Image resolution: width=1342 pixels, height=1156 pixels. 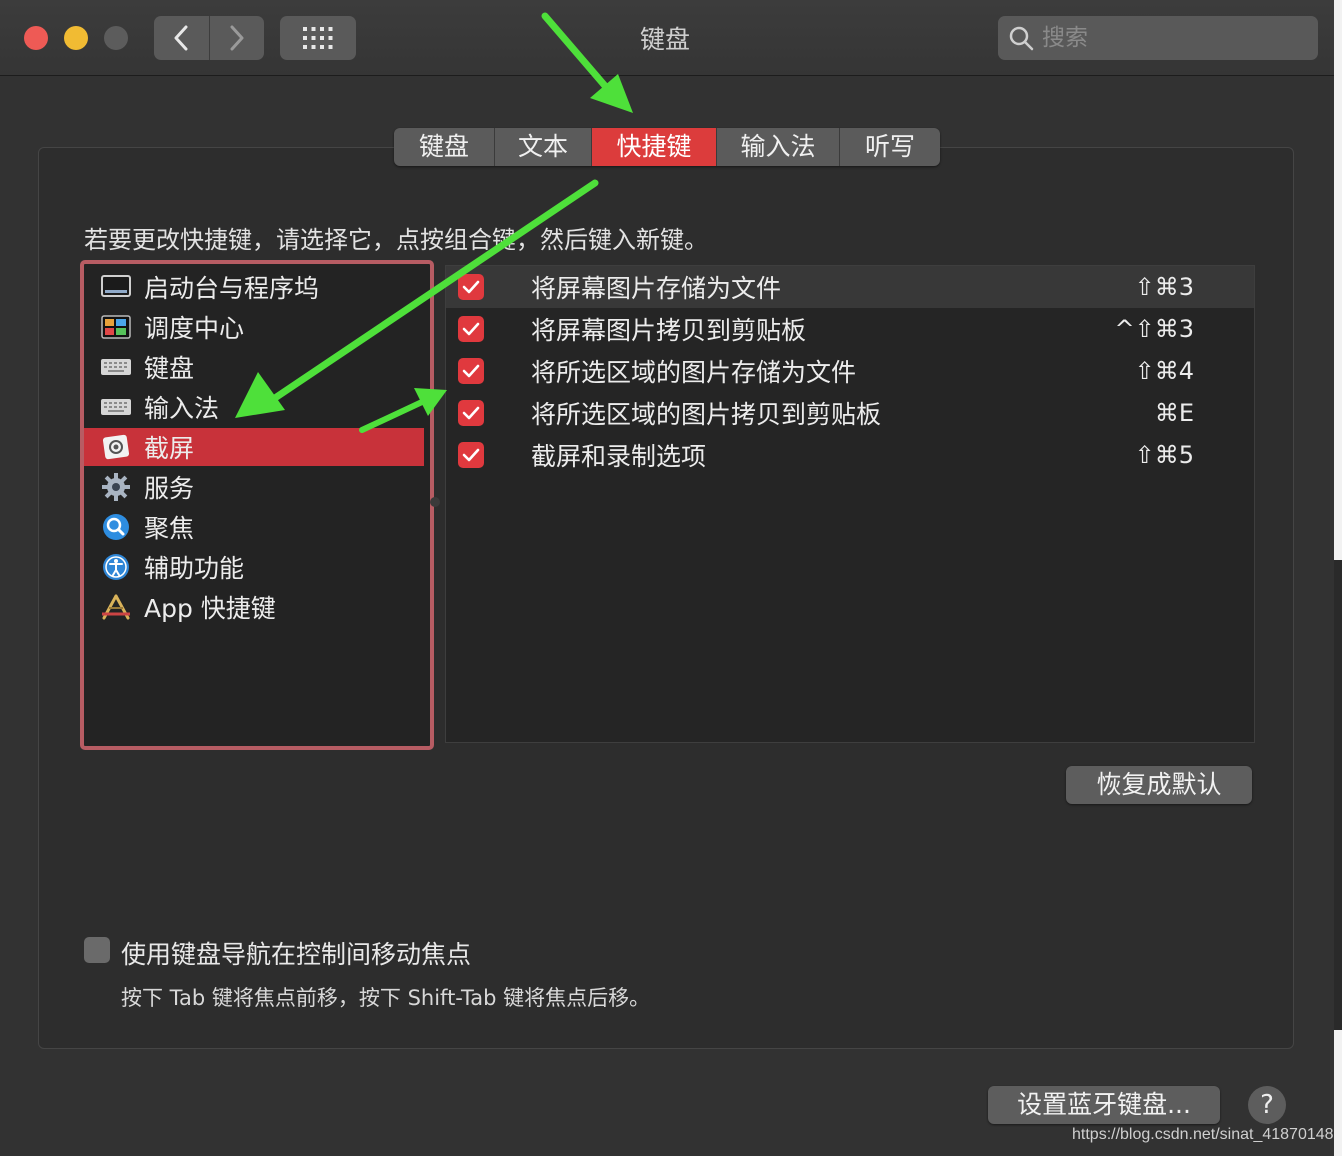 I want to click on title-bar: 键盘, so click(x=667, y=38).